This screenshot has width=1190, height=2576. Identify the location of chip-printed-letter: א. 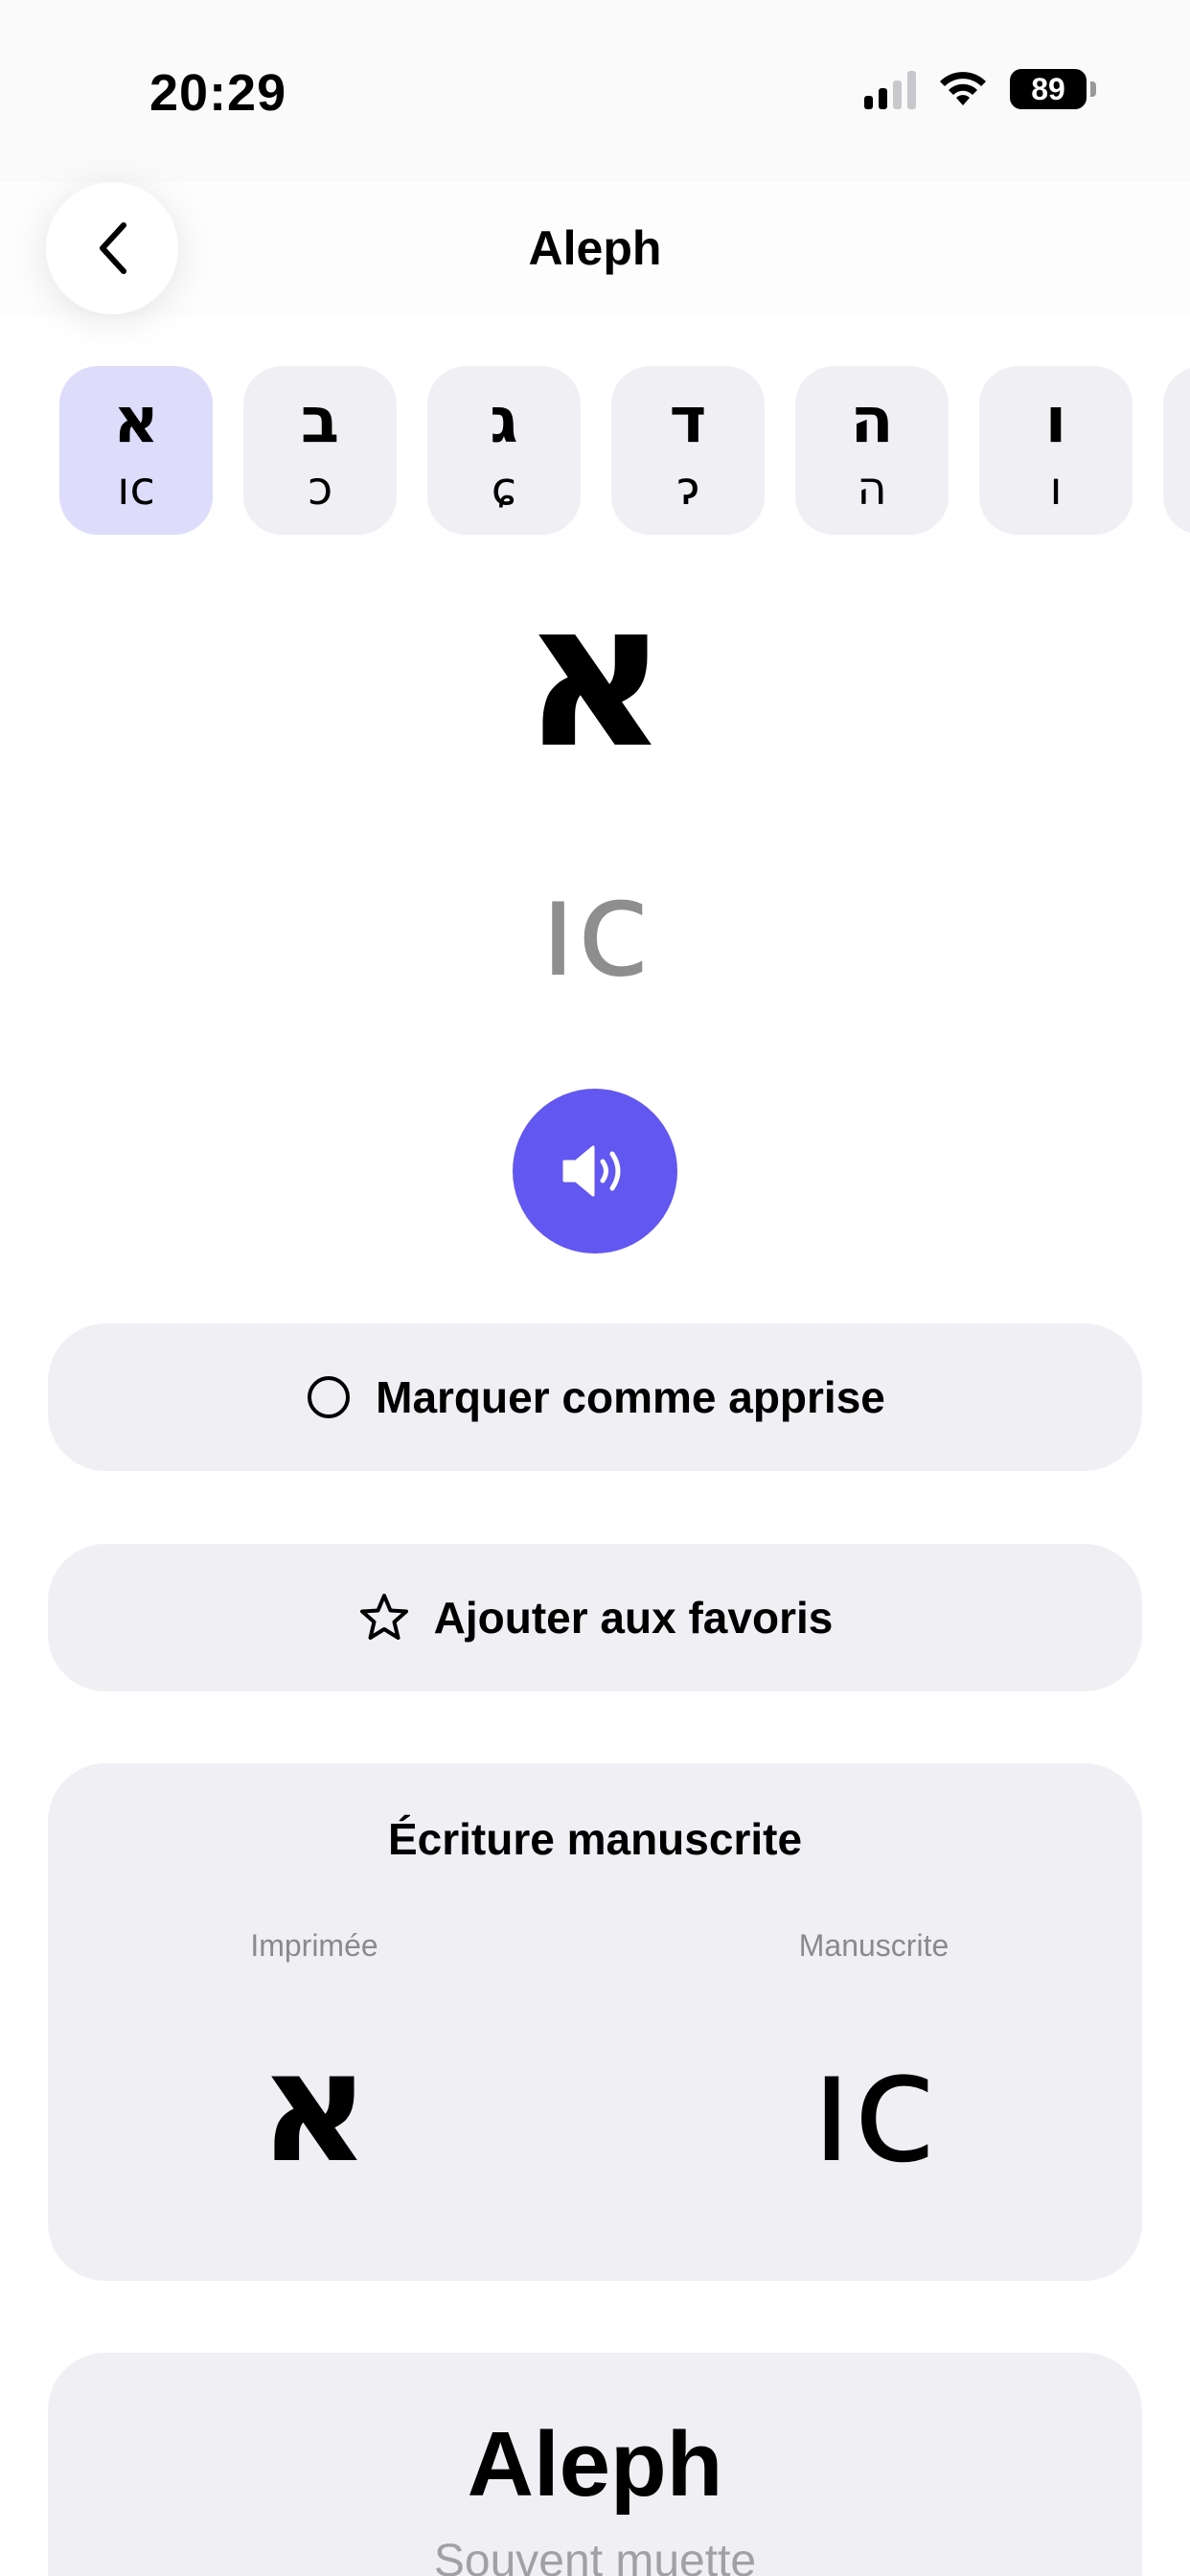
(136, 420).